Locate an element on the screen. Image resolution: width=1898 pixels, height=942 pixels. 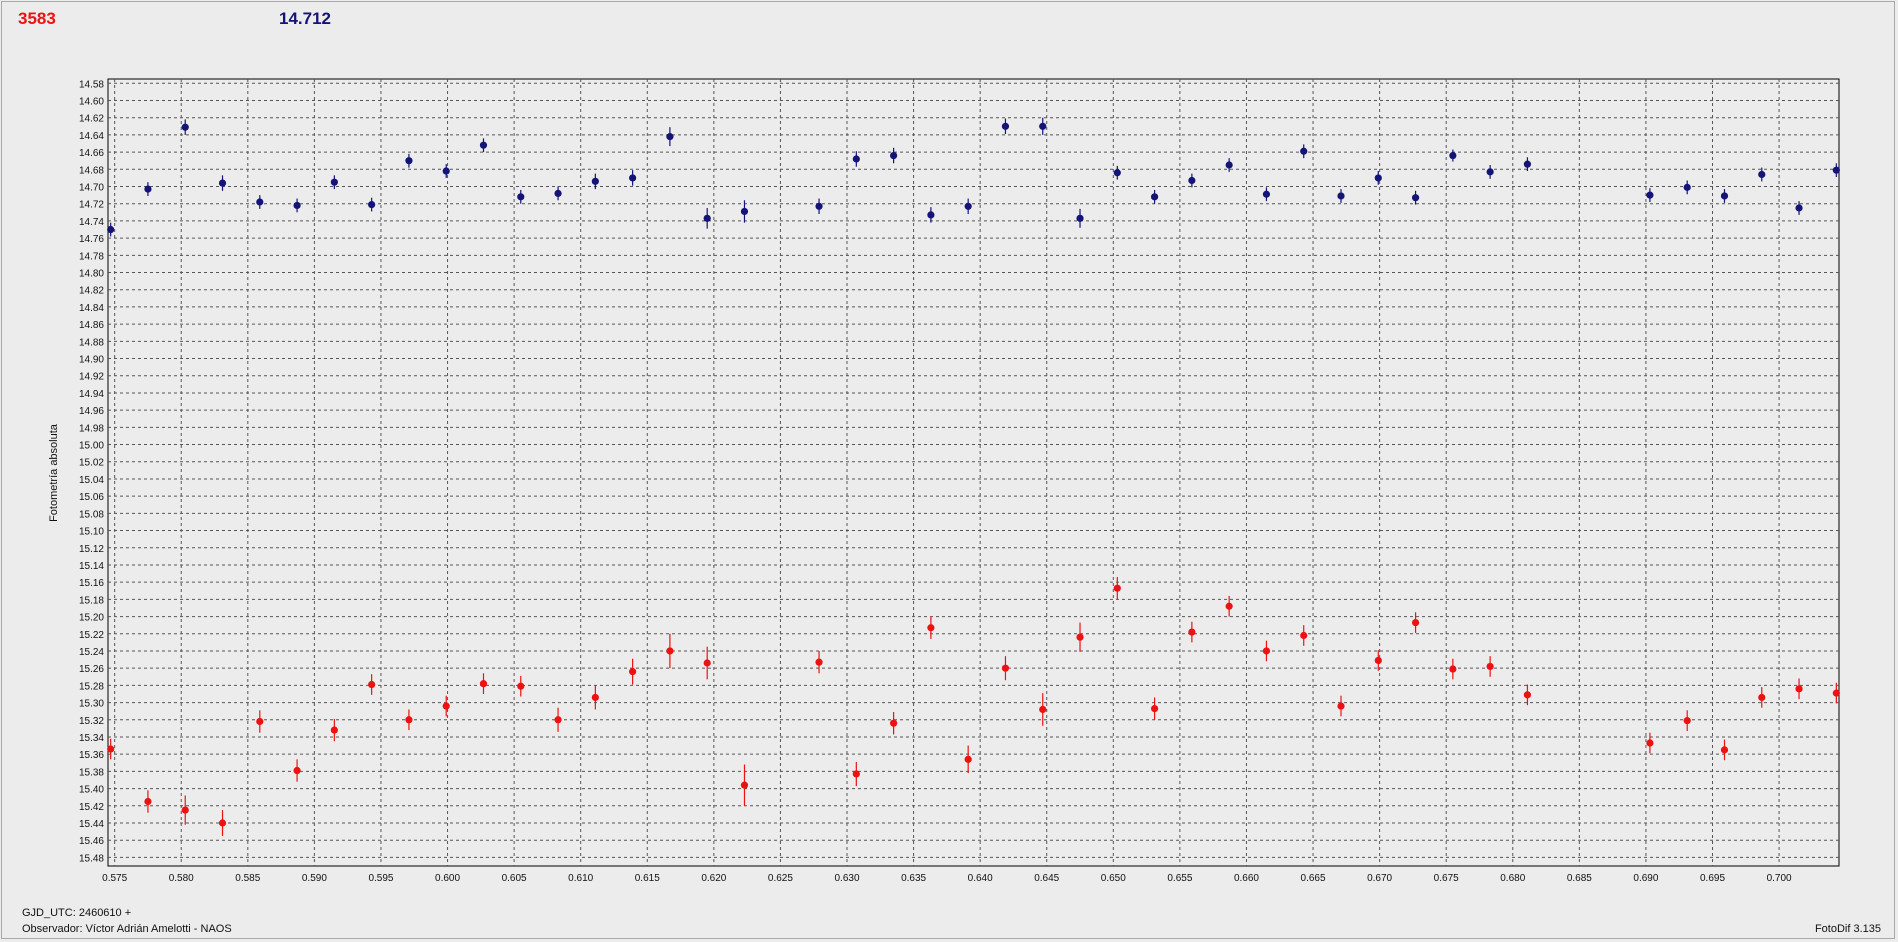
y-tick-label: 14.82 is located at coordinates (91, 291).